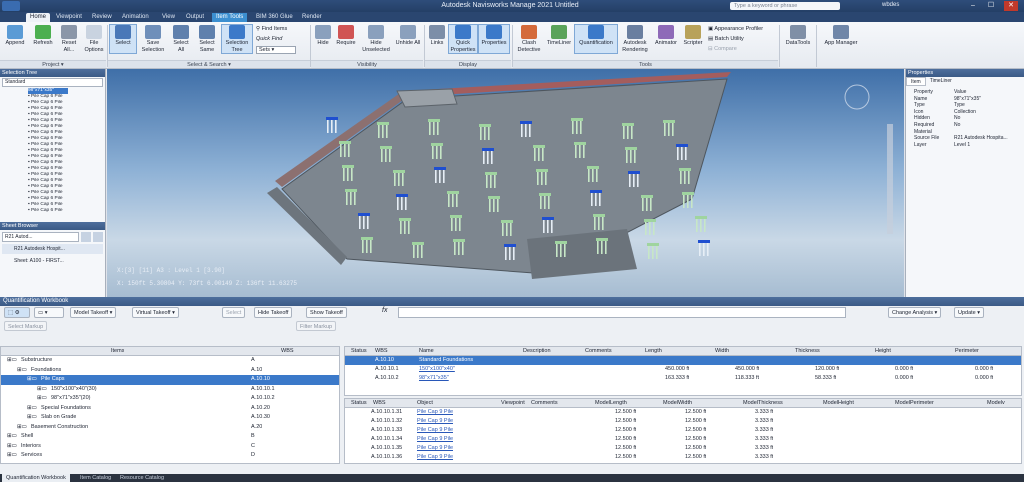 Image resolution: width=1024 pixels, height=482 pixels. What do you see at coordinates (153, 39) in the screenshot?
I see `save-selection-button: Save Selection` at bounding box center [153, 39].